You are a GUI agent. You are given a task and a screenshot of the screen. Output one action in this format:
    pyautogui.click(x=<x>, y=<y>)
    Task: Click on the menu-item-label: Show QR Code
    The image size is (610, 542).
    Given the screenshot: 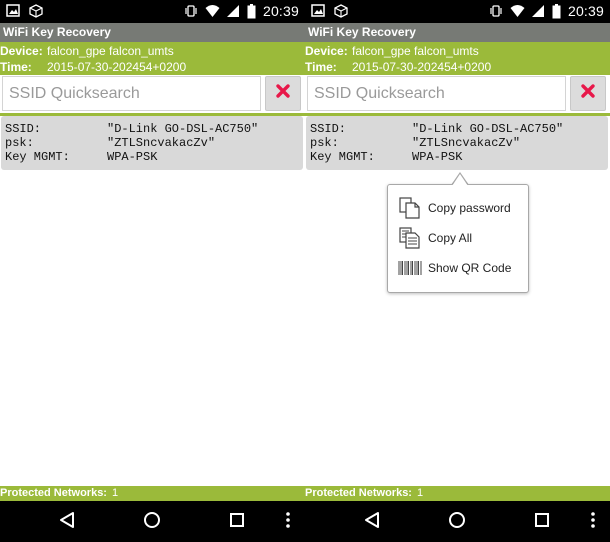 What is the action you would take?
    pyautogui.click(x=470, y=268)
    